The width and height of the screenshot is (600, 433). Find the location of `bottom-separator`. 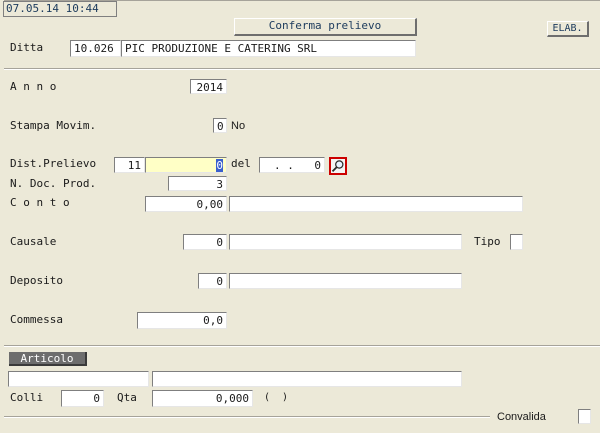

bottom-separator is located at coordinates (247, 417).